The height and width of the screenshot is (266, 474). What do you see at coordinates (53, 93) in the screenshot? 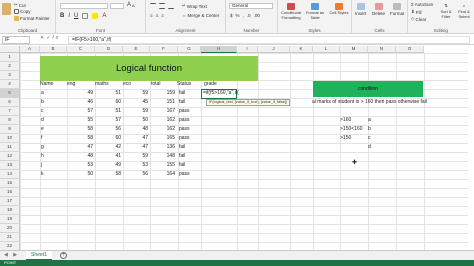
I see `cell-name: a` at bounding box center [53, 93].